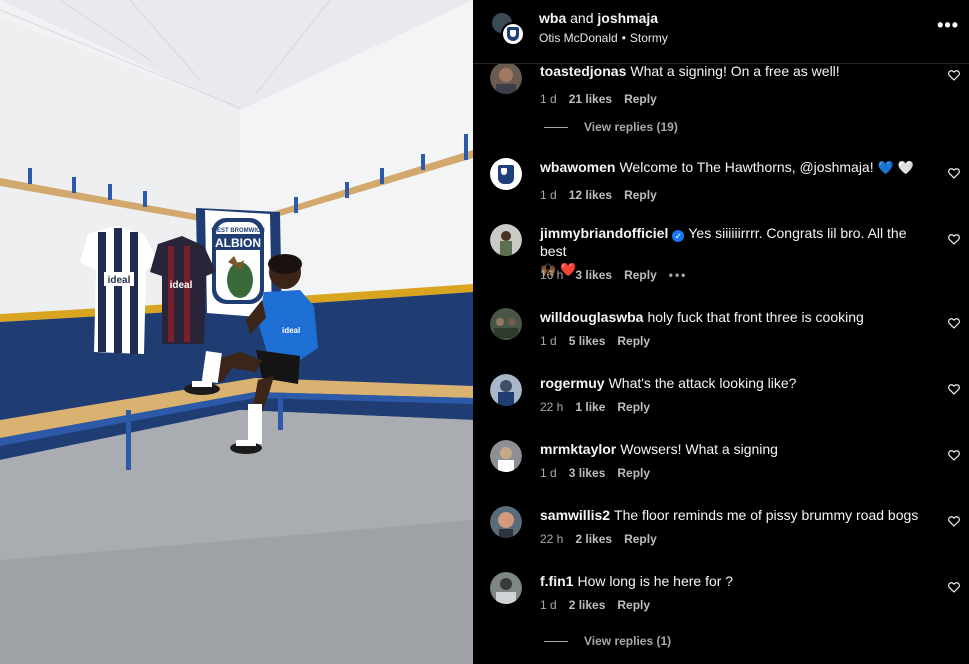  I want to click on view-replies-button: View replies (19), so click(611, 127).